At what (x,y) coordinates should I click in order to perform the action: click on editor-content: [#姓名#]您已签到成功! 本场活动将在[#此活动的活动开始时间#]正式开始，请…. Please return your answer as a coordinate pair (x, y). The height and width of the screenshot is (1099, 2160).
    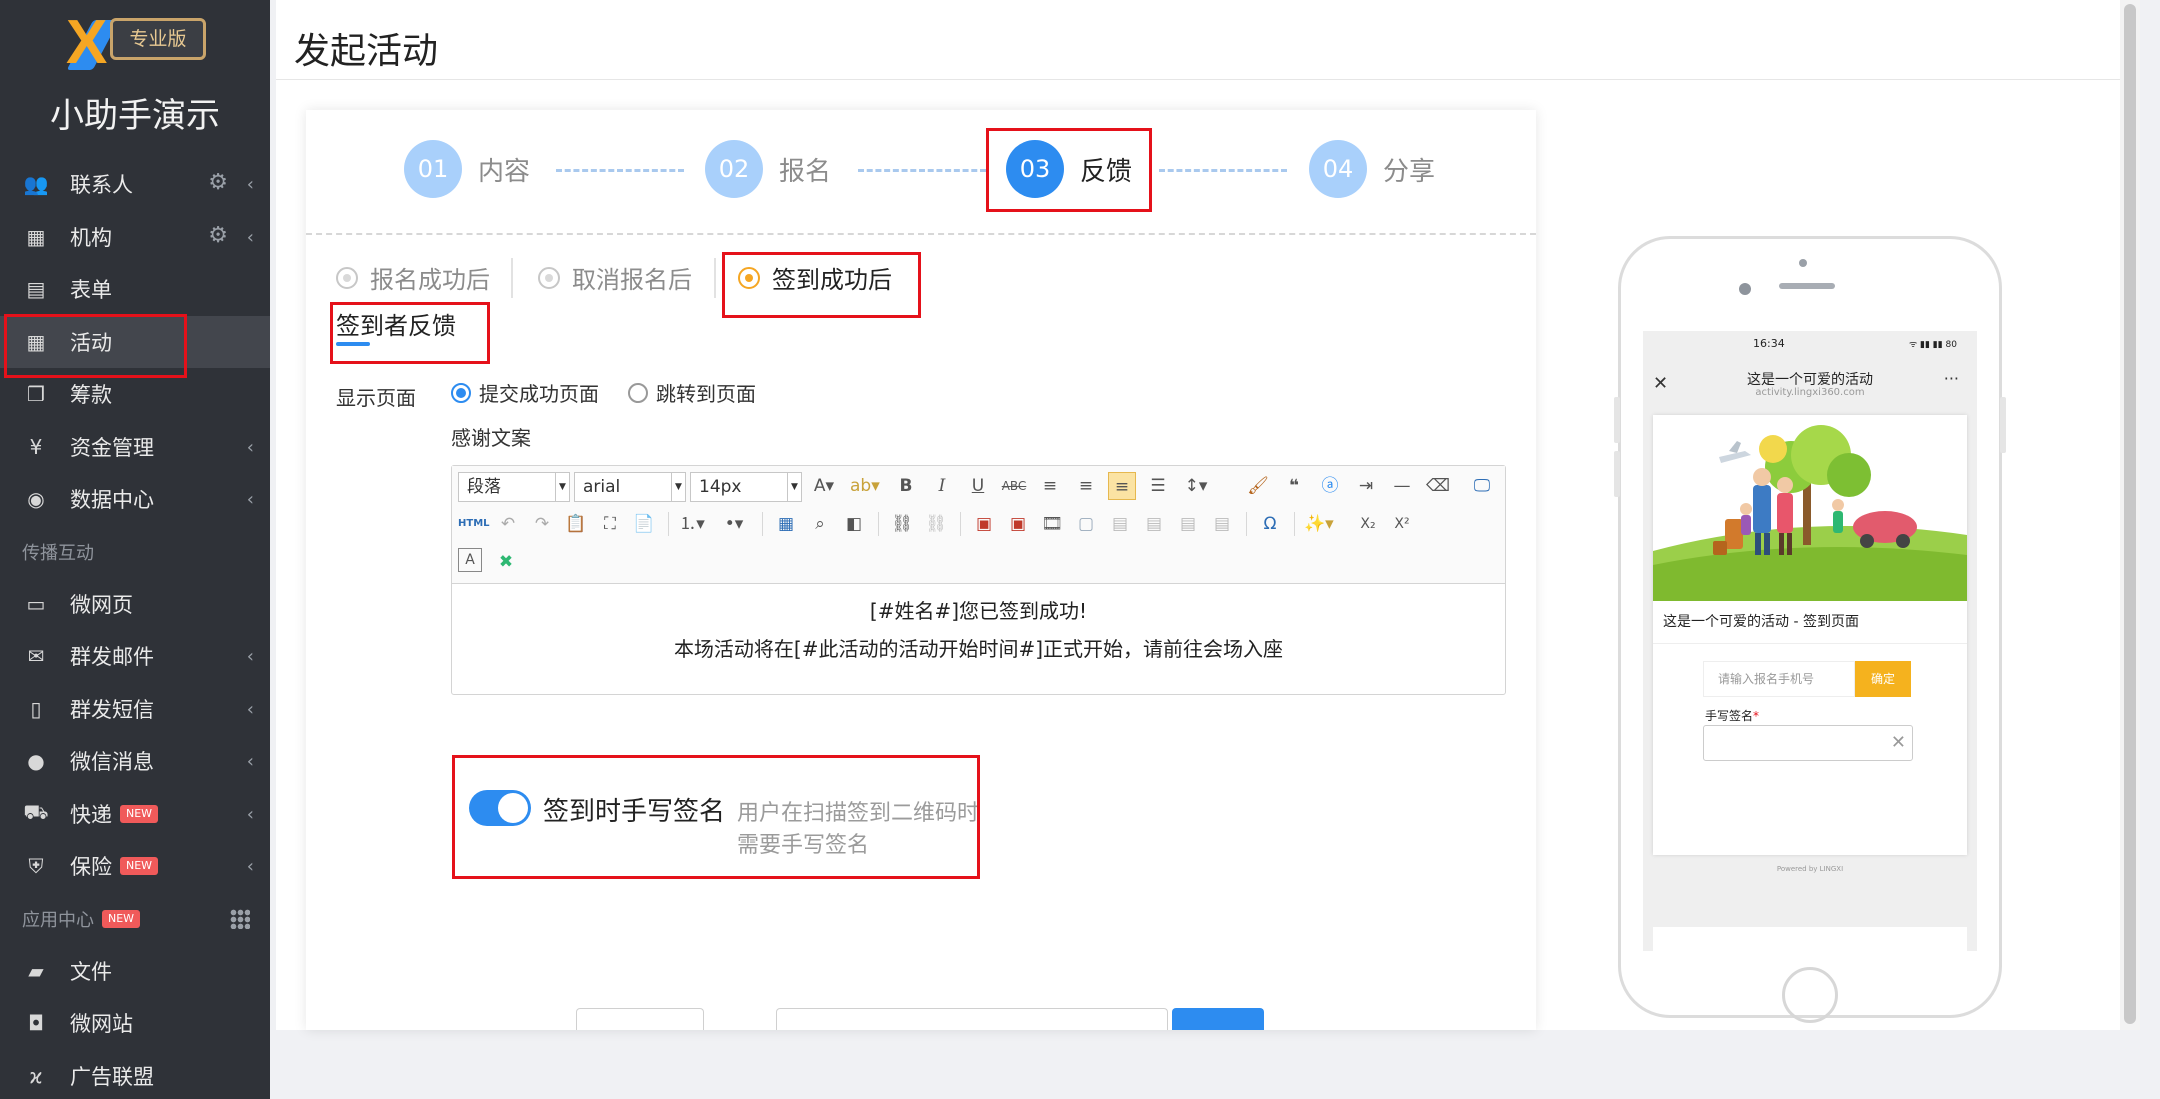
    Looking at the image, I should click on (978, 640).